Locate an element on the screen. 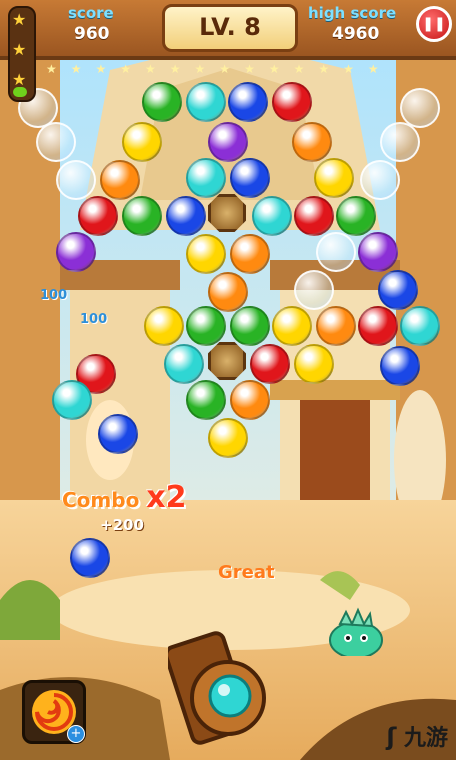  add-icon: + is located at coordinates (76, 734).